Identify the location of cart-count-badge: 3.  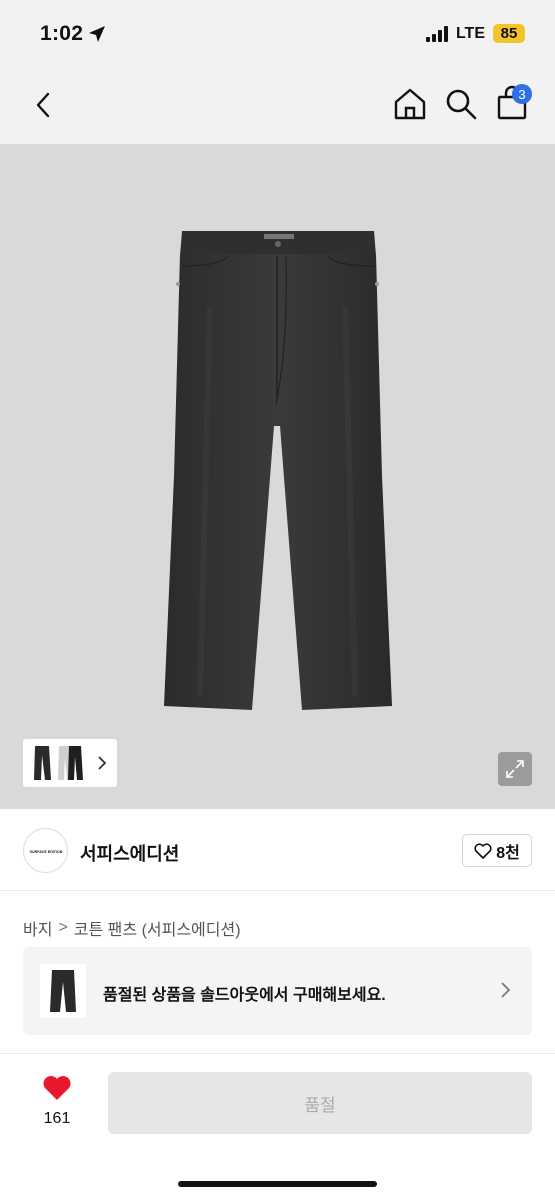
(522, 94).